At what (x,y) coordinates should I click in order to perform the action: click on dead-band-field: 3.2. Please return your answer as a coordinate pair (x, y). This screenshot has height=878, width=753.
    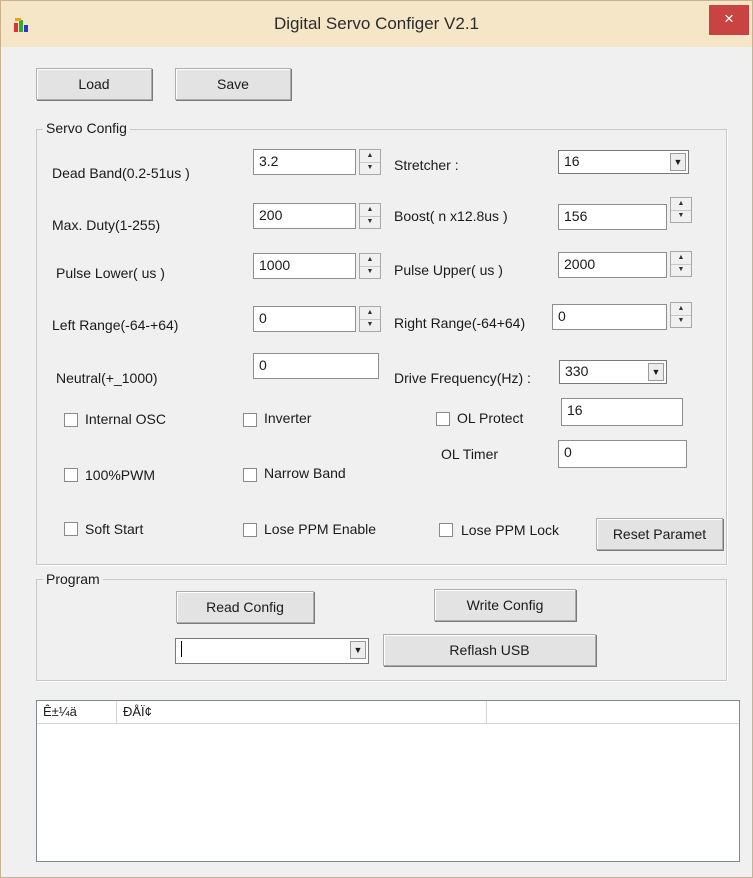
    Looking at the image, I should click on (304, 162).